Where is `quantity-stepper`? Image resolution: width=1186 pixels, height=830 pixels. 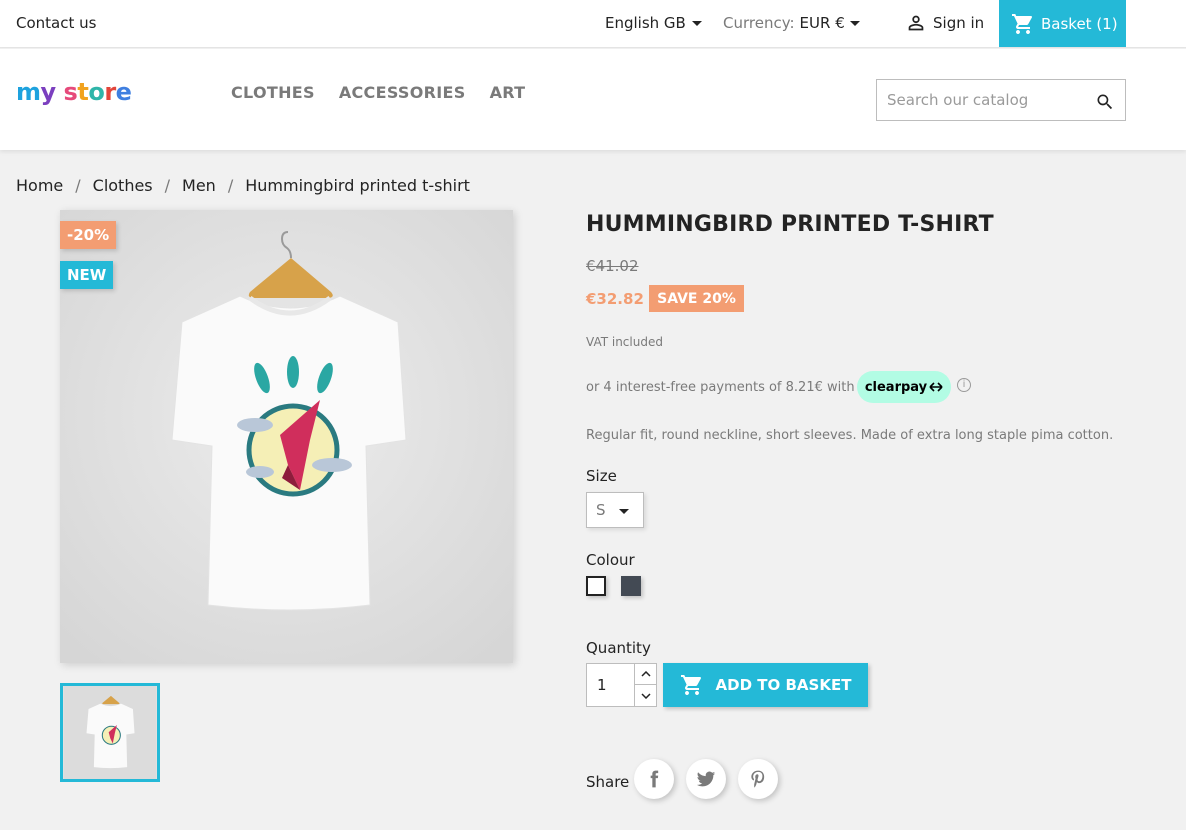 quantity-stepper is located at coordinates (621, 685).